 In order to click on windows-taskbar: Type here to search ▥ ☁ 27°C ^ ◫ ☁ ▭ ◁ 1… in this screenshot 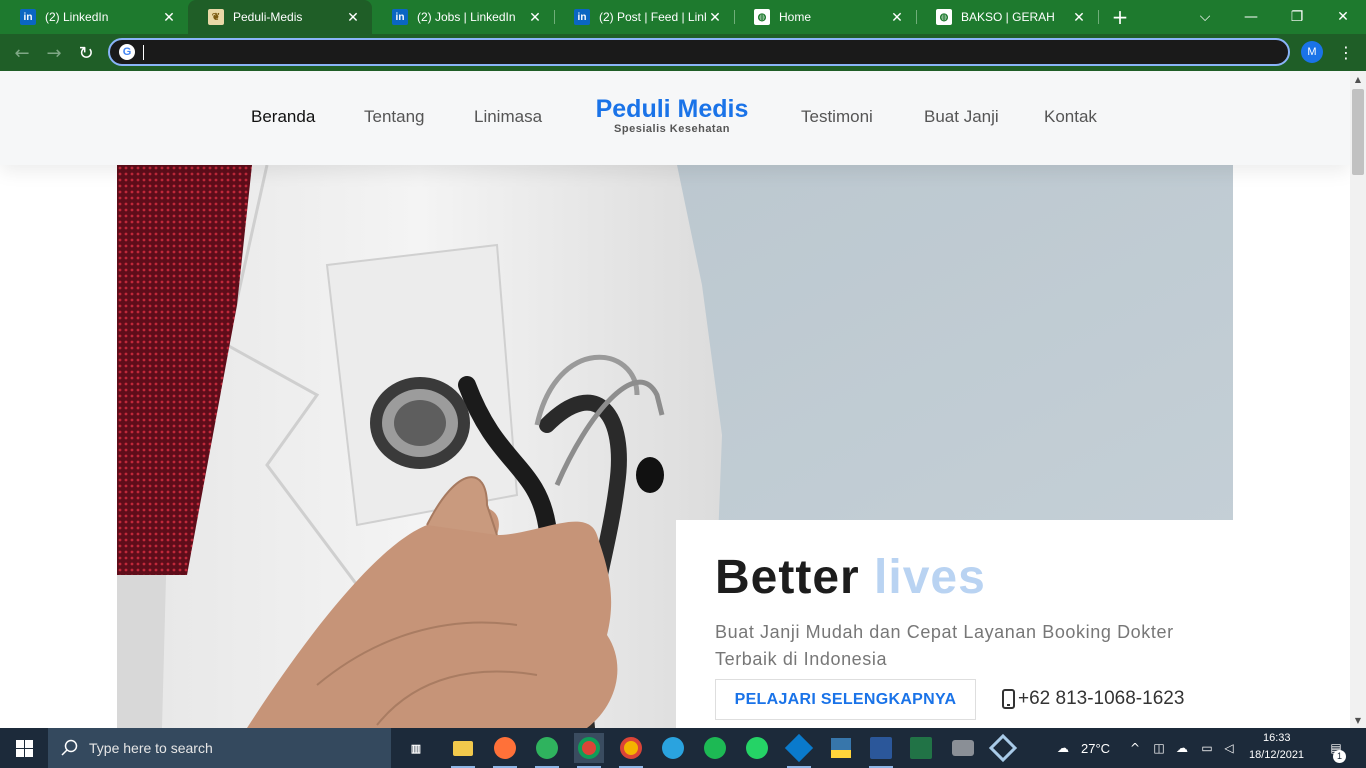, I will do `click(683, 748)`.